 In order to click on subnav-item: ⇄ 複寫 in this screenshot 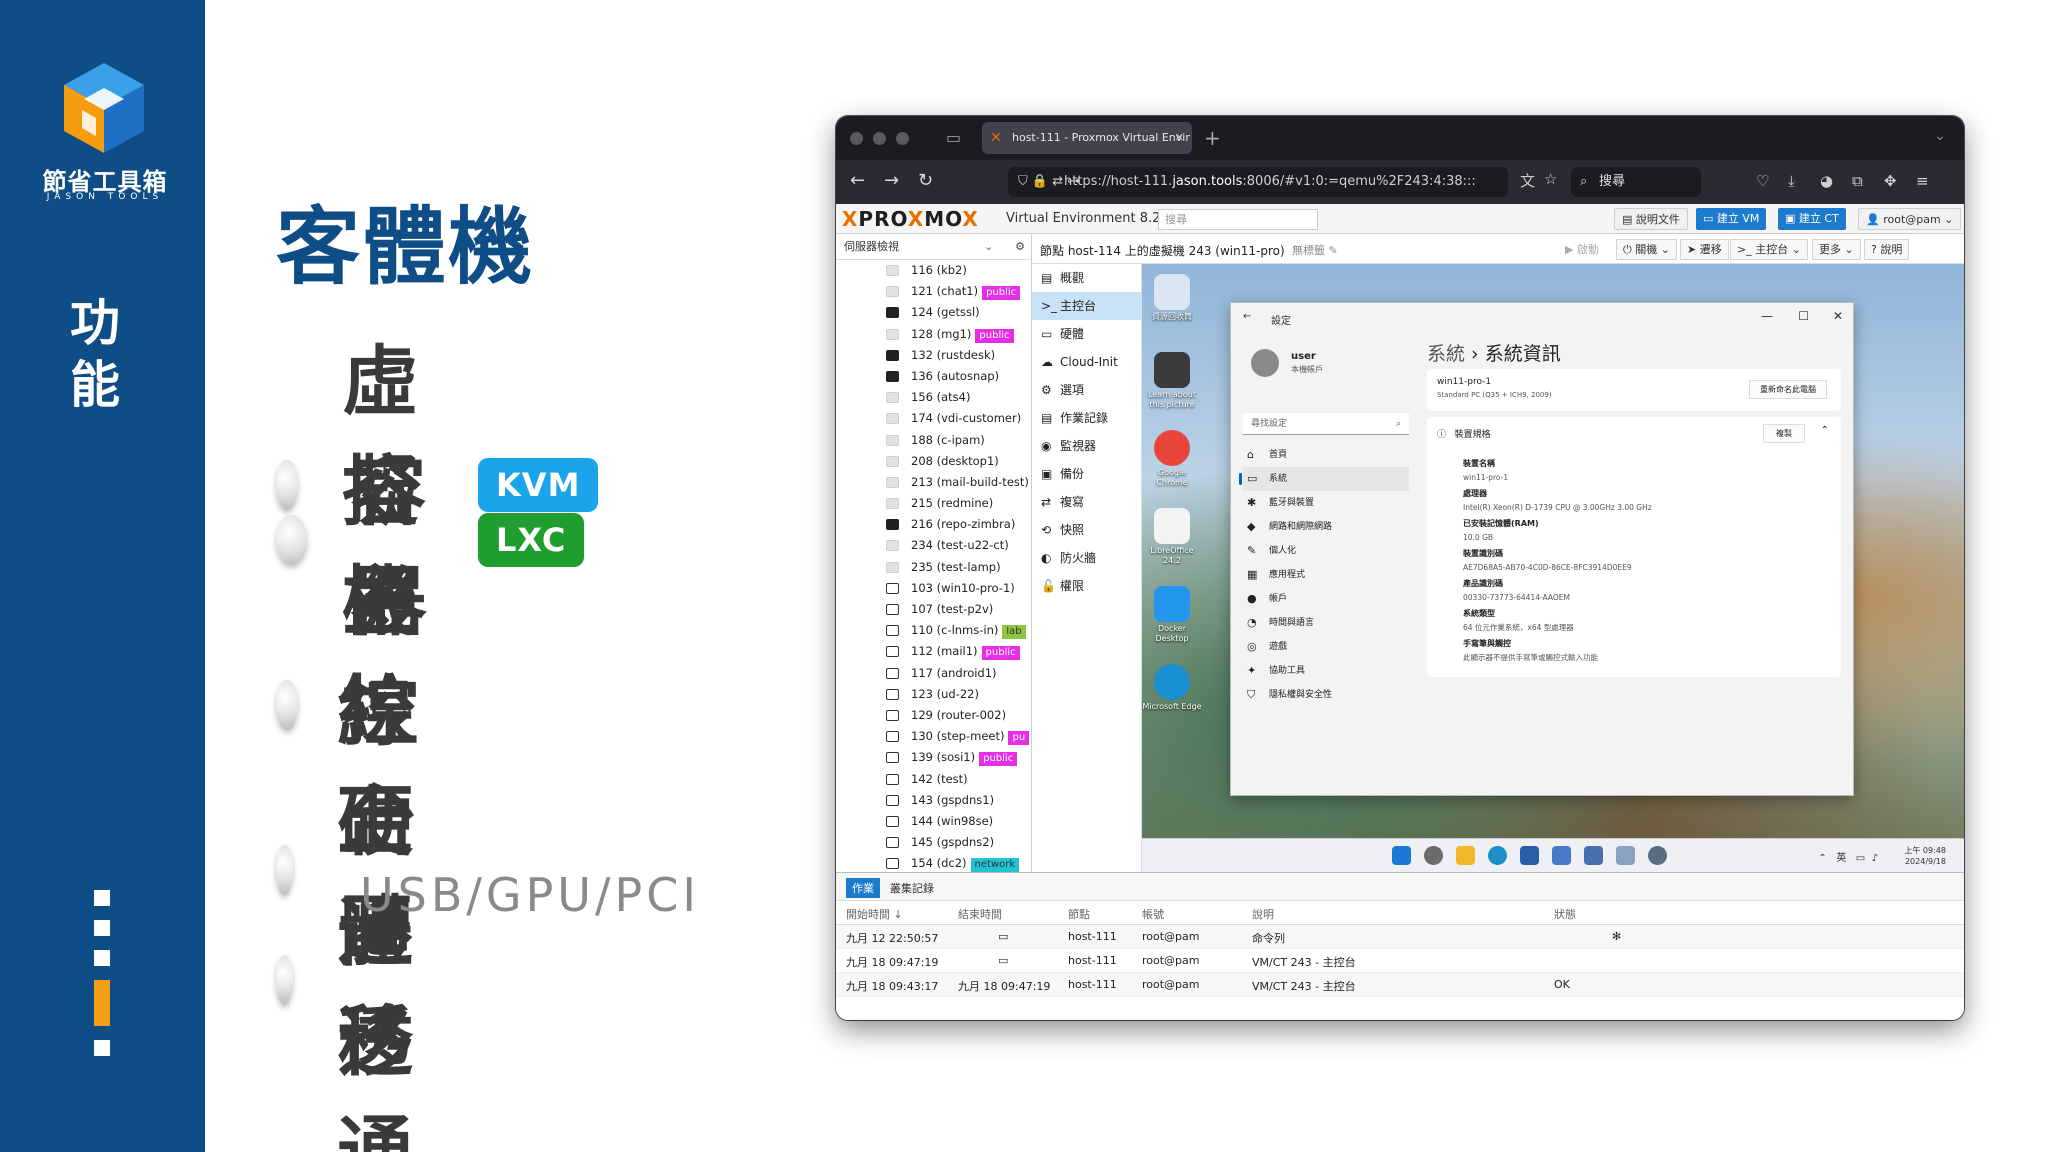, I will do `click(1086, 502)`.